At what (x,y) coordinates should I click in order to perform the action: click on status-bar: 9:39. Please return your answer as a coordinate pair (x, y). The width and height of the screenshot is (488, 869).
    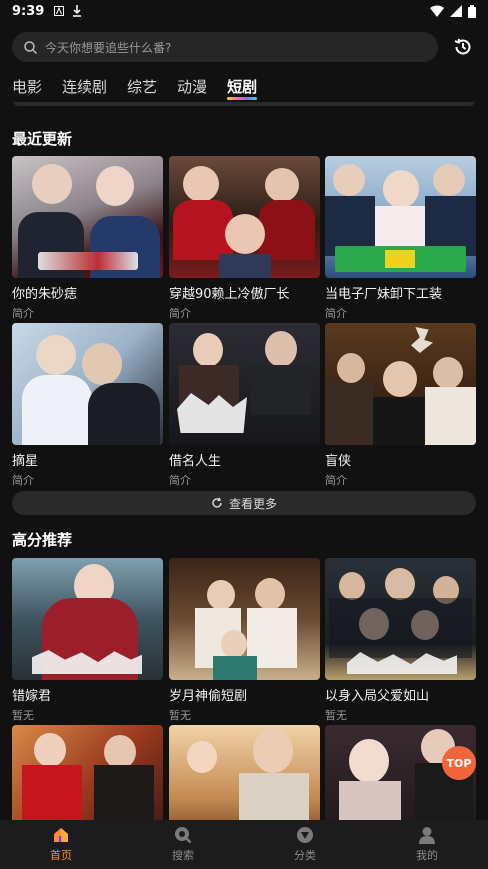
    Looking at the image, I should click on (244, 11).